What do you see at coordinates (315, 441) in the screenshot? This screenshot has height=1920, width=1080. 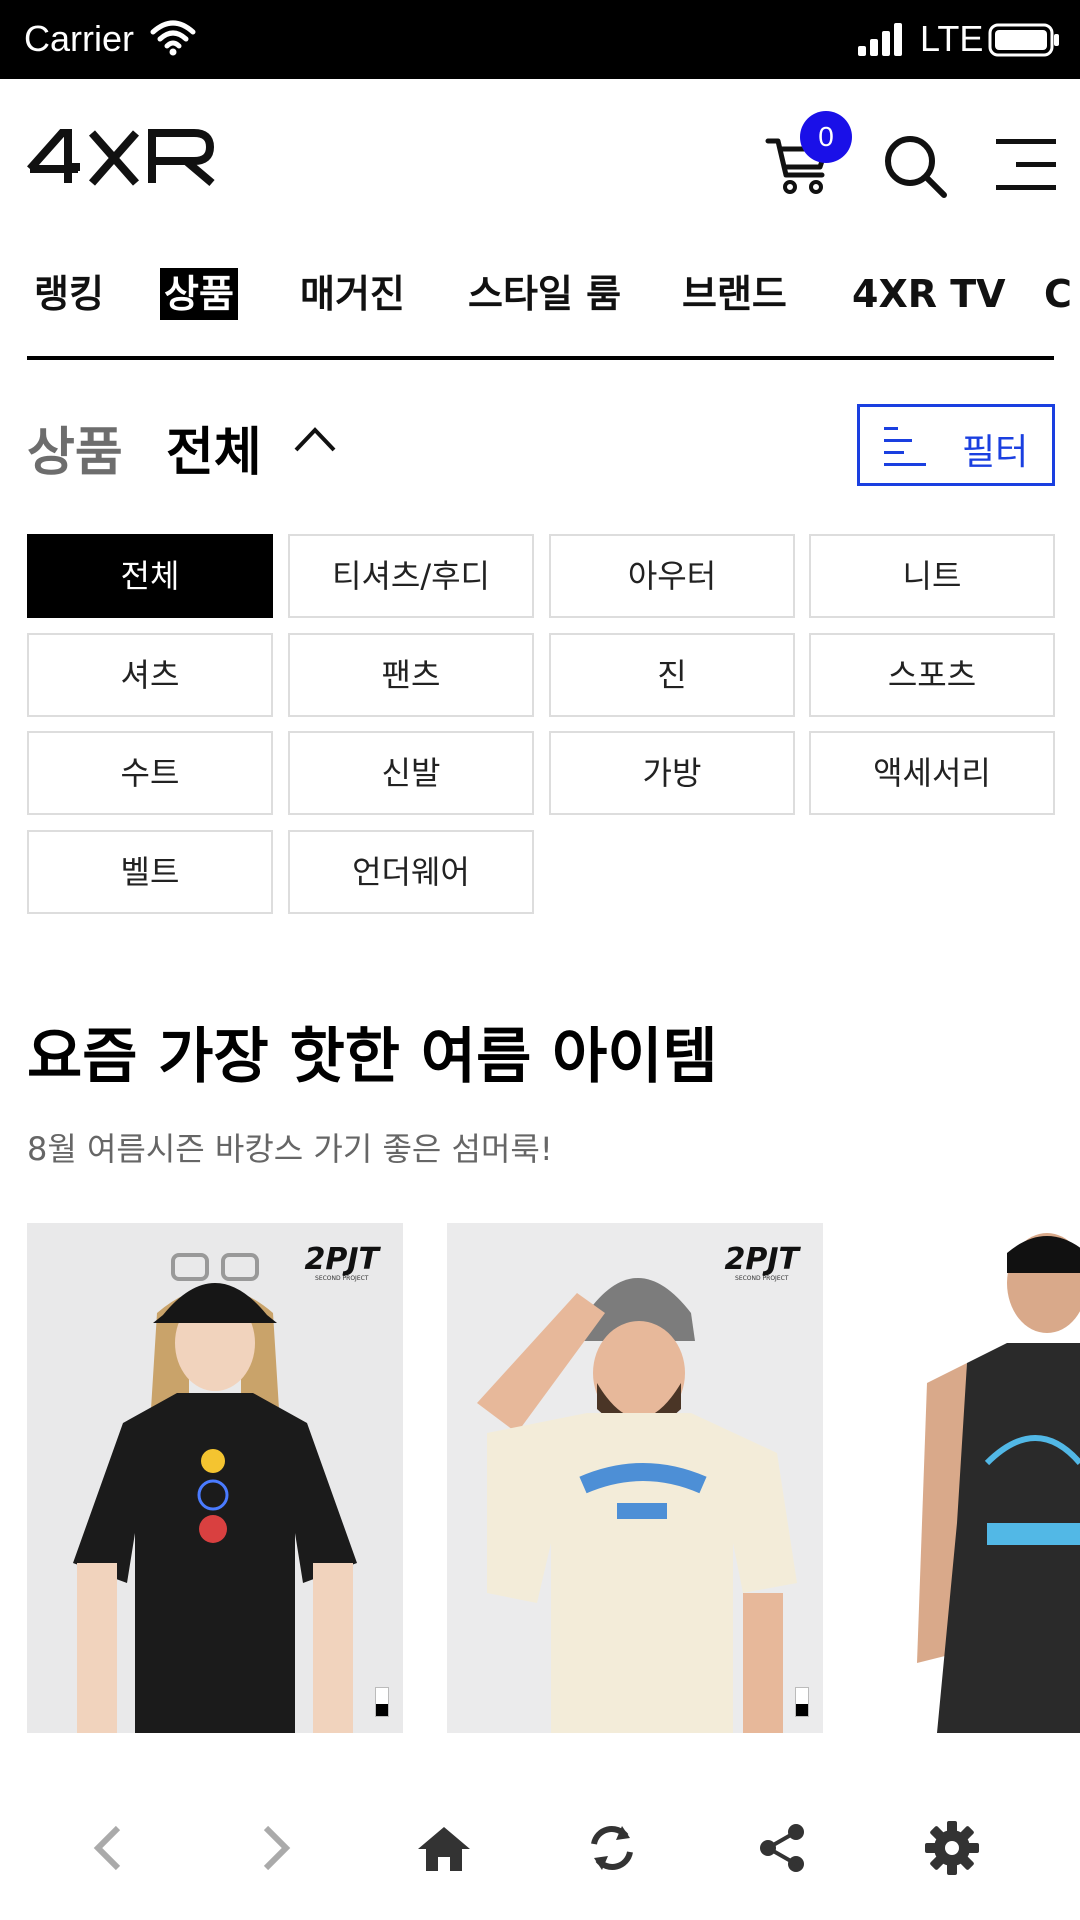 I see `chevron-up-icon` at bounding box center [315, 441].